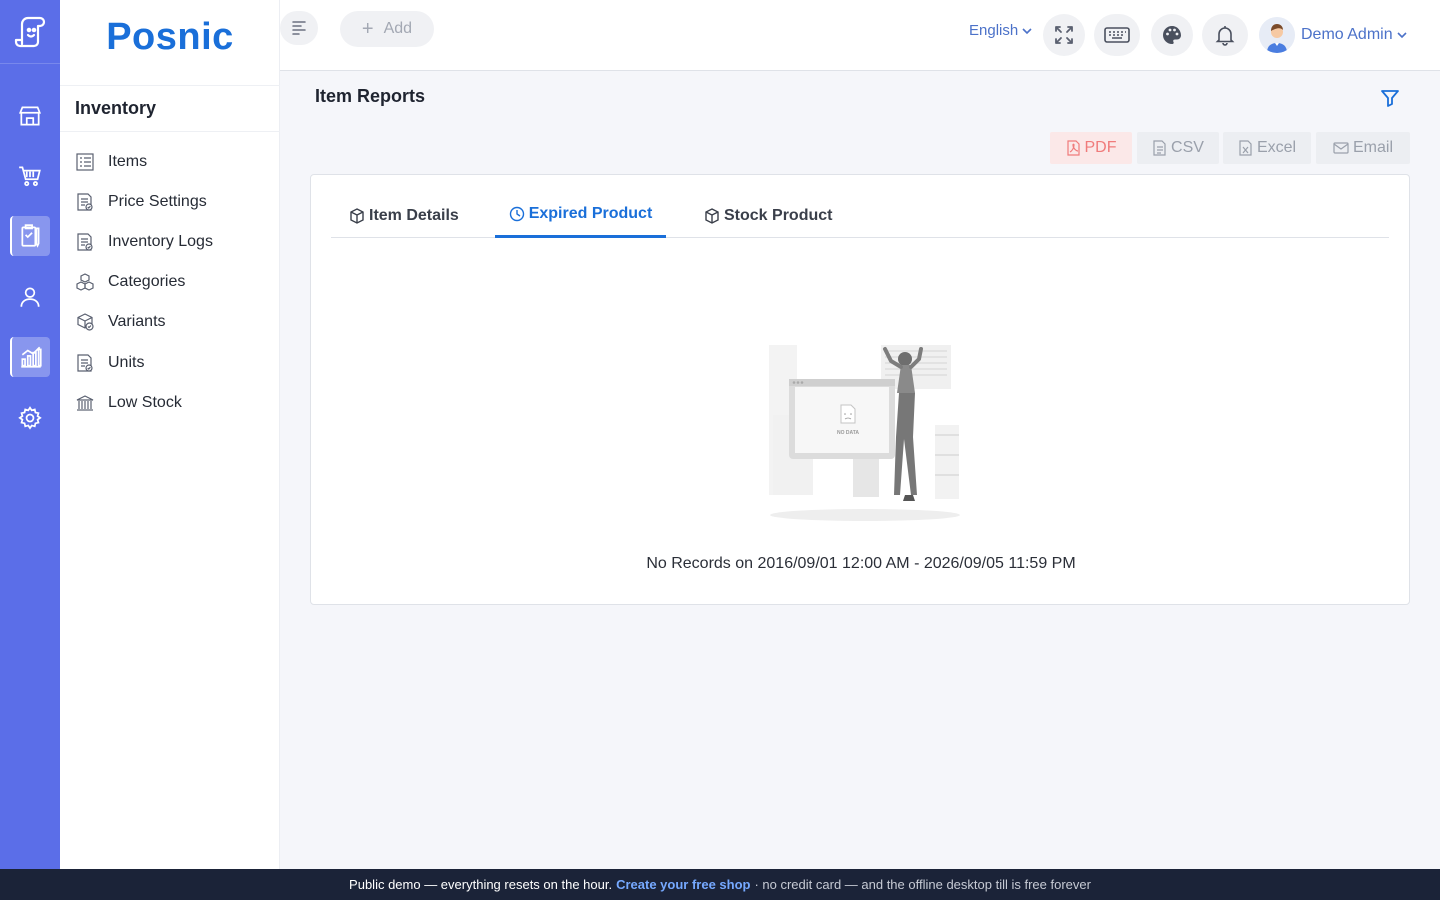  I want to click on top-header: + Add English Demo Admin, so click(860, 35).